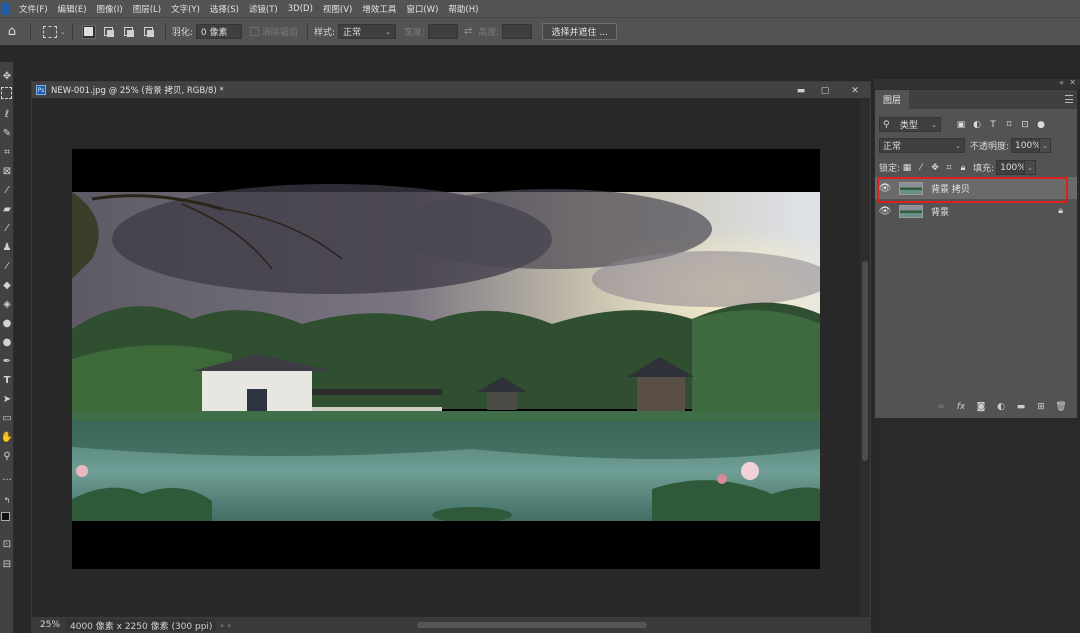  I want to click on pen-tool-icon: ✒, so click(7, 361).